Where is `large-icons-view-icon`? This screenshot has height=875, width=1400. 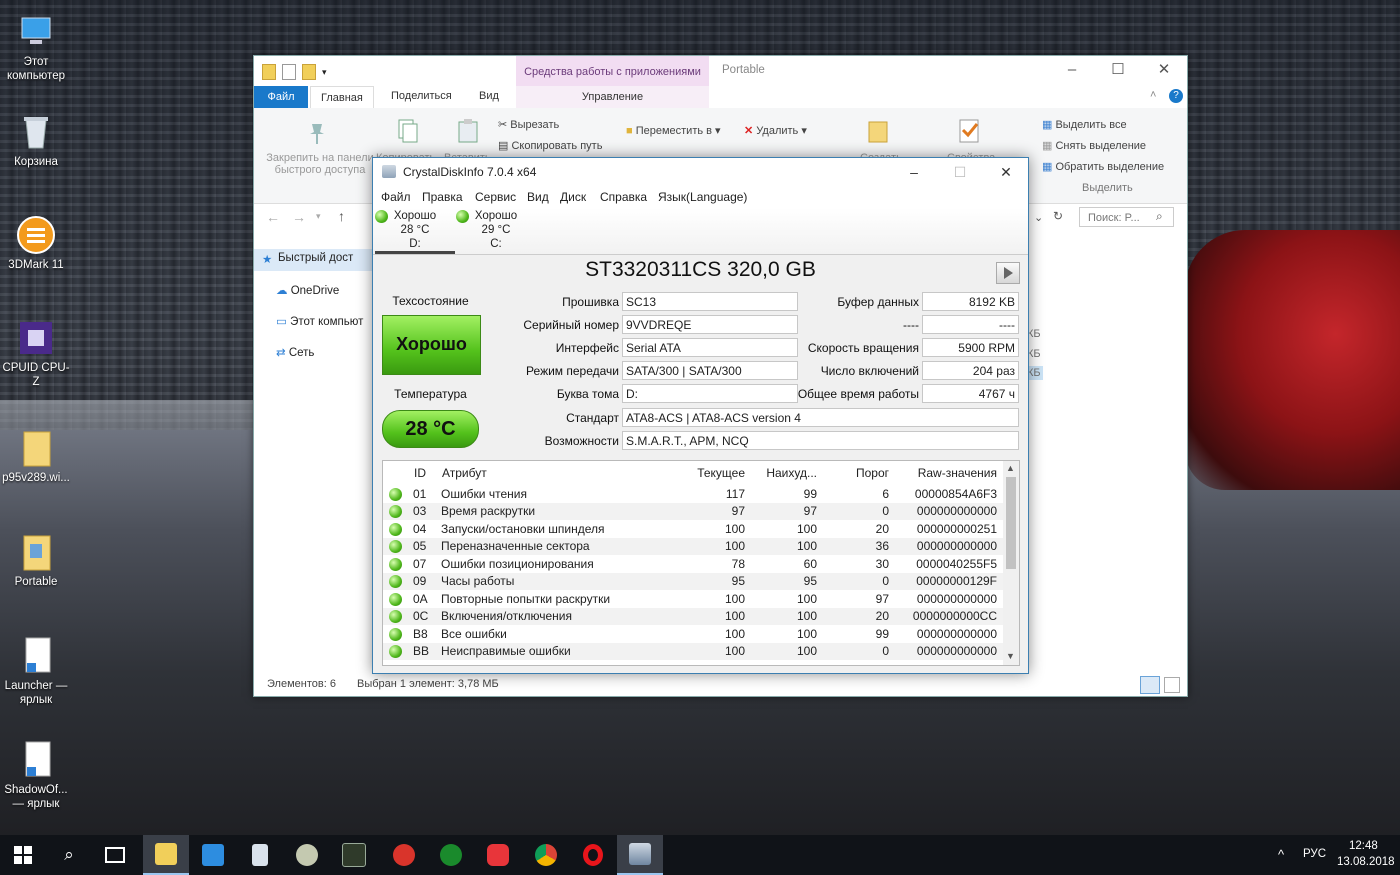 large-icons-view-icon is located at coordinates (1172, 685).